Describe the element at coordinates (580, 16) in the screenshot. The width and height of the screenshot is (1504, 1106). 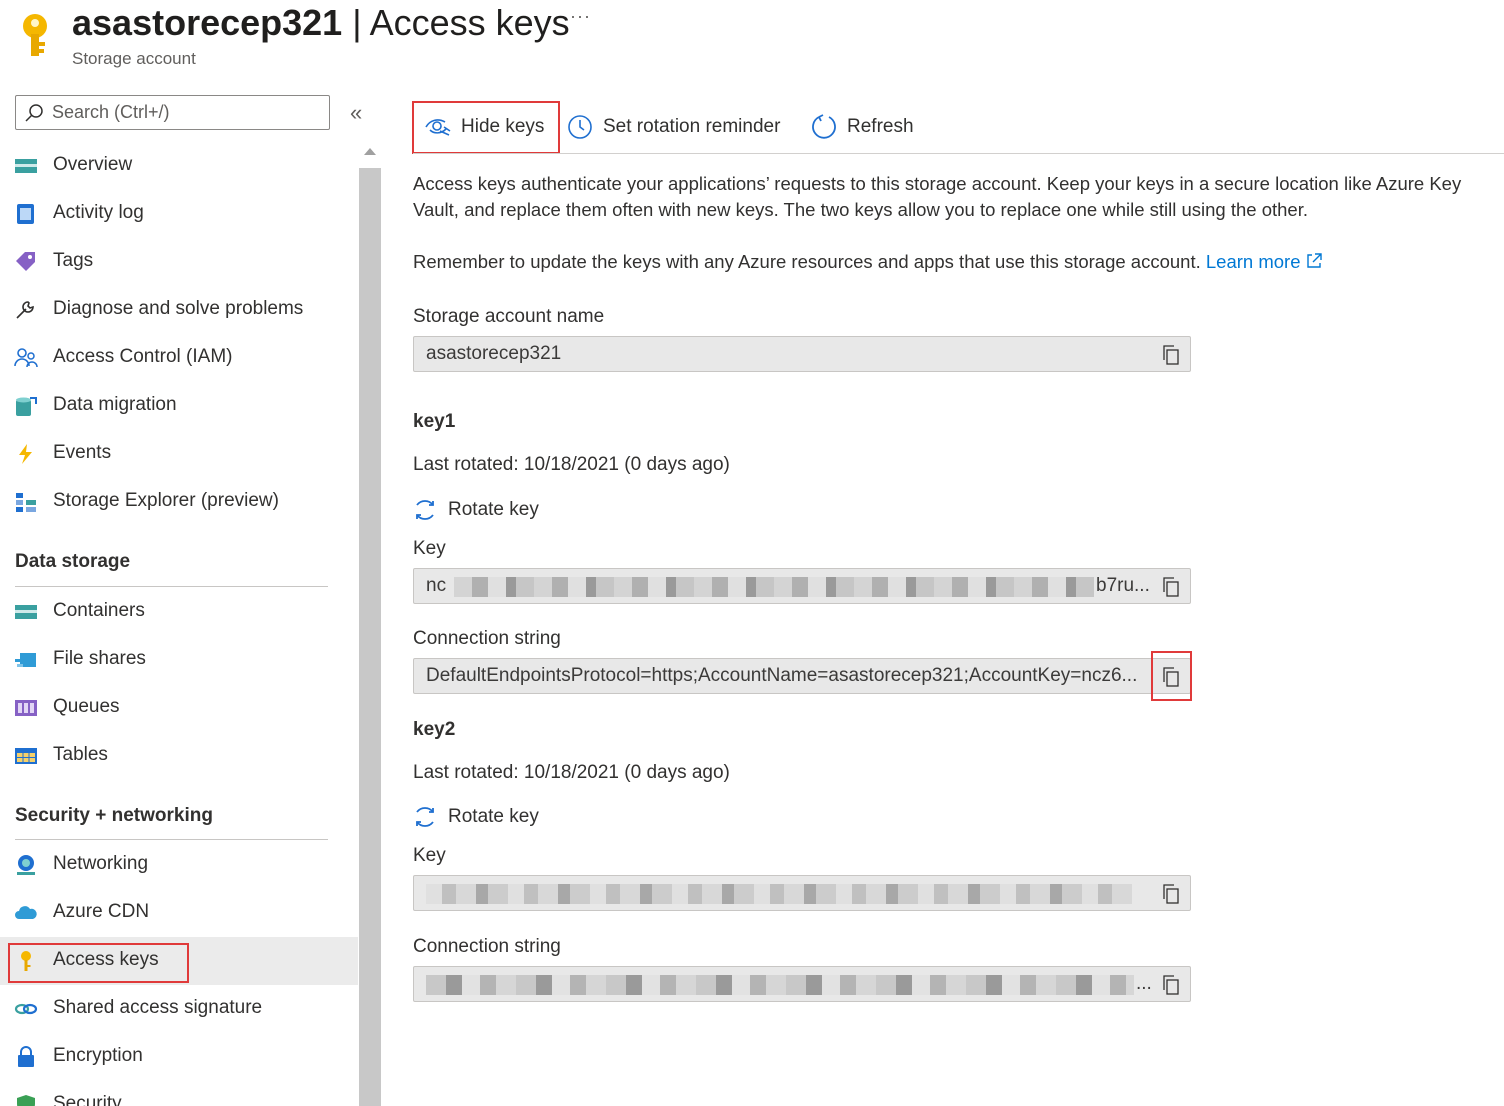
I see `more-options-button: ···` at that location.